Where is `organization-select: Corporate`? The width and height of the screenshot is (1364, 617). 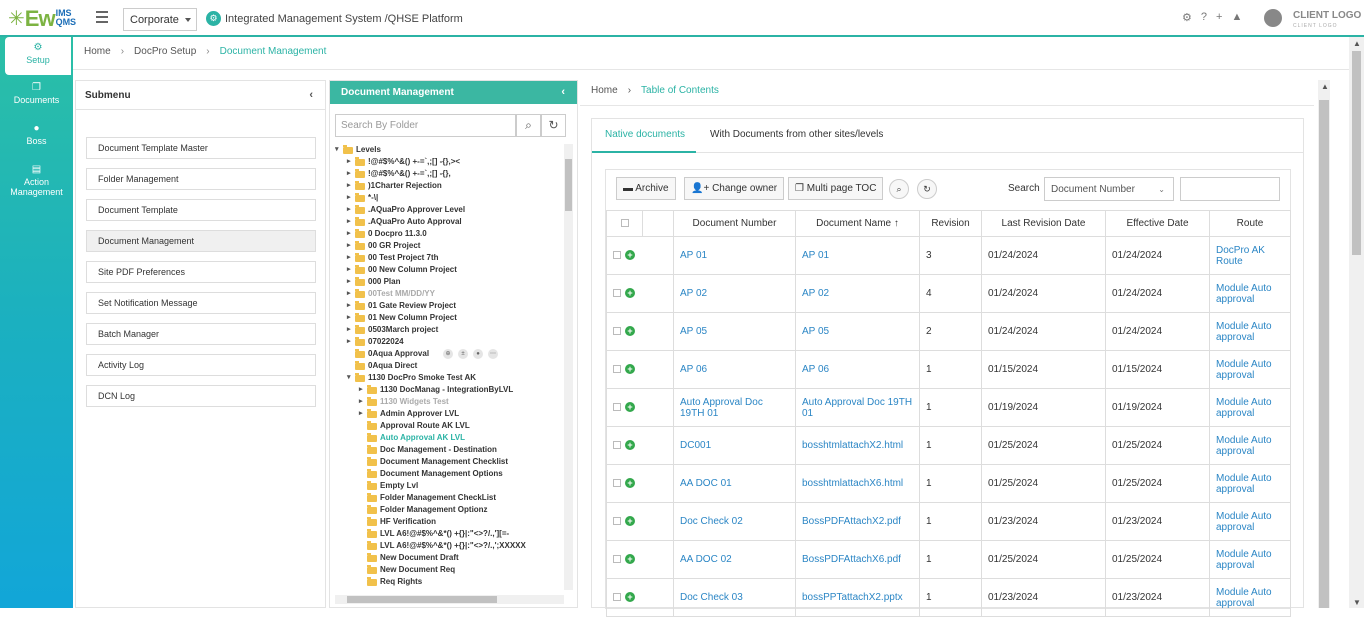
organization-select: Corporate is located at coordinates (160, 19).